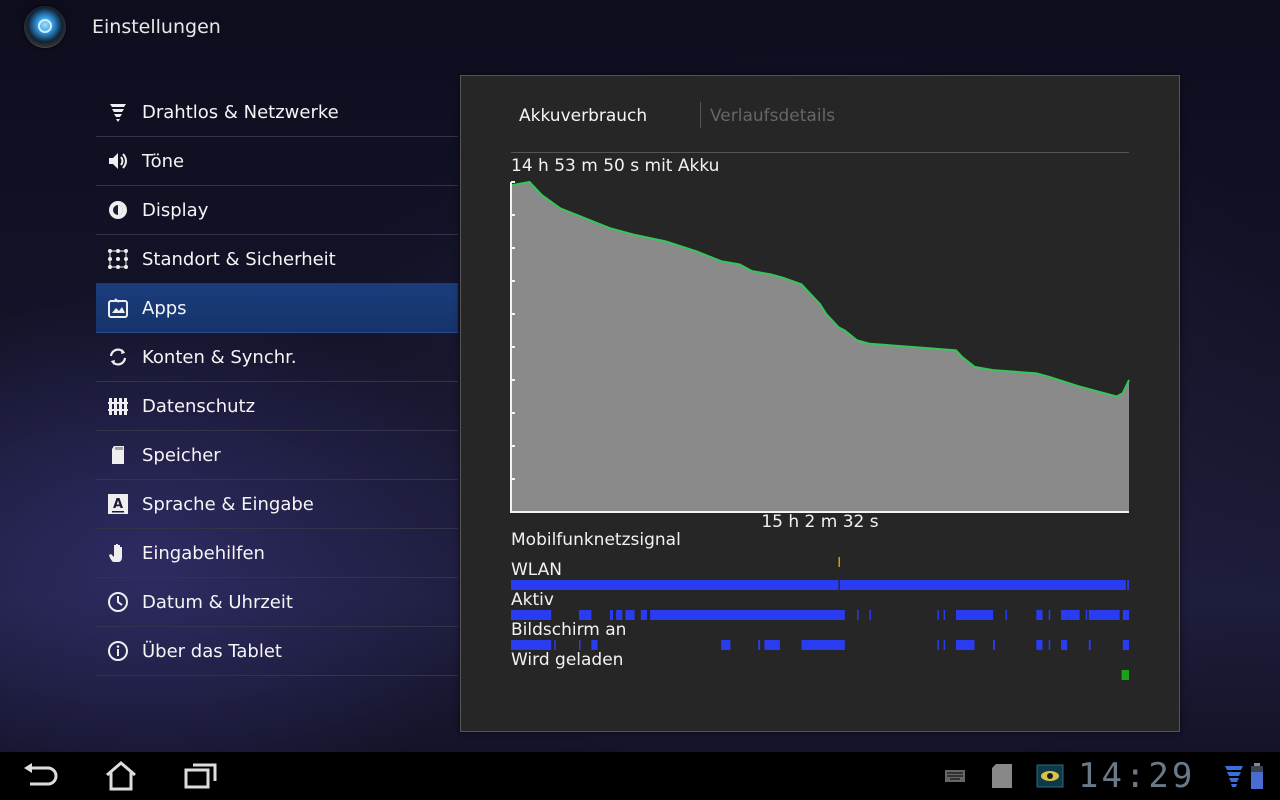  I want to click on menu-item-label: Konten & Synchr., so click(219, 357).